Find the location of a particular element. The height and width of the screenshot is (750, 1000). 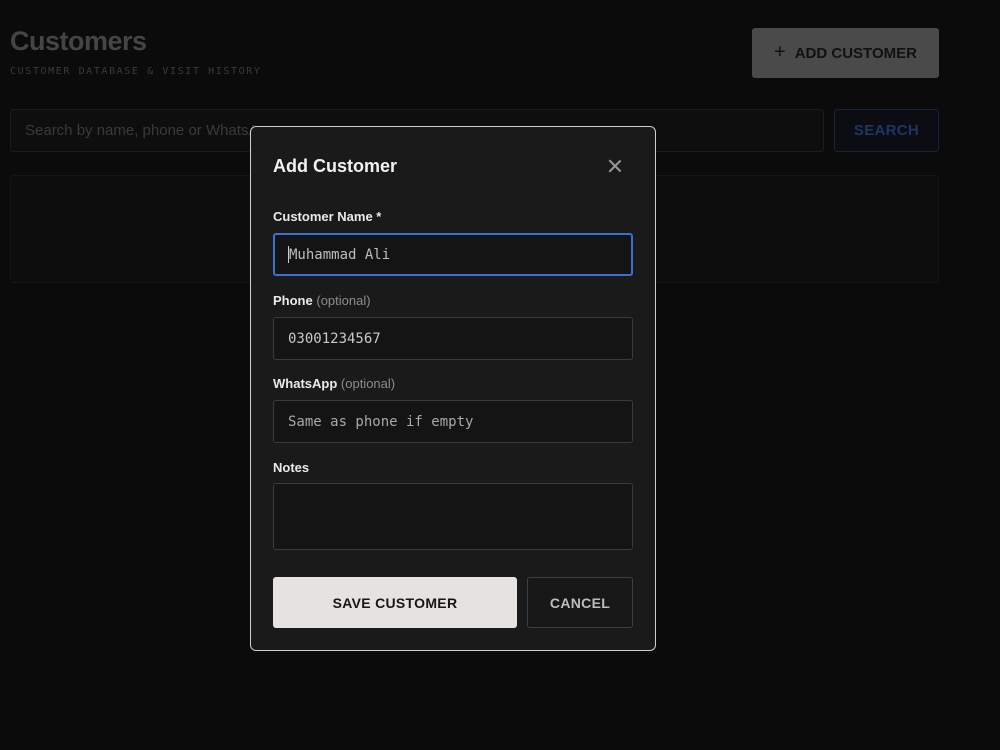

search-placeholder: Search by name, phone or WhatsApp is located at coordinates (150, 130).